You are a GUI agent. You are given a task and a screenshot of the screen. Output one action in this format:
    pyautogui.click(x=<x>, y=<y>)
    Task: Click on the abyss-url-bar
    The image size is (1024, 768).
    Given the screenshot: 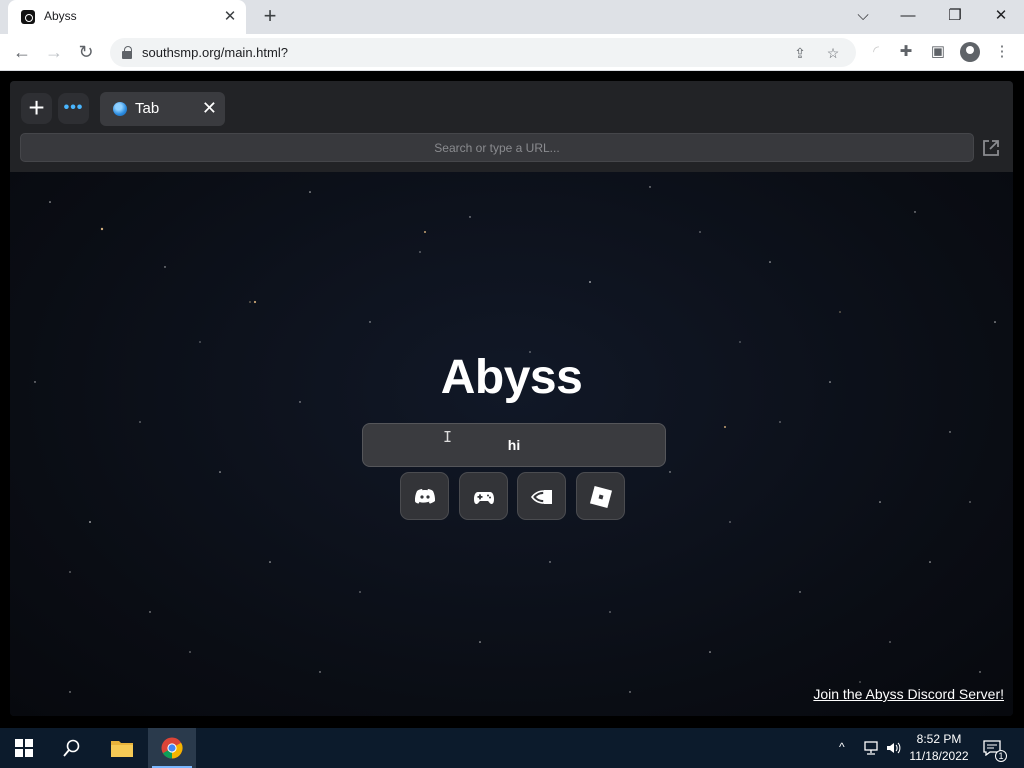 What is the action you would take?
    pyautogui.click(x=497, y=147)
    